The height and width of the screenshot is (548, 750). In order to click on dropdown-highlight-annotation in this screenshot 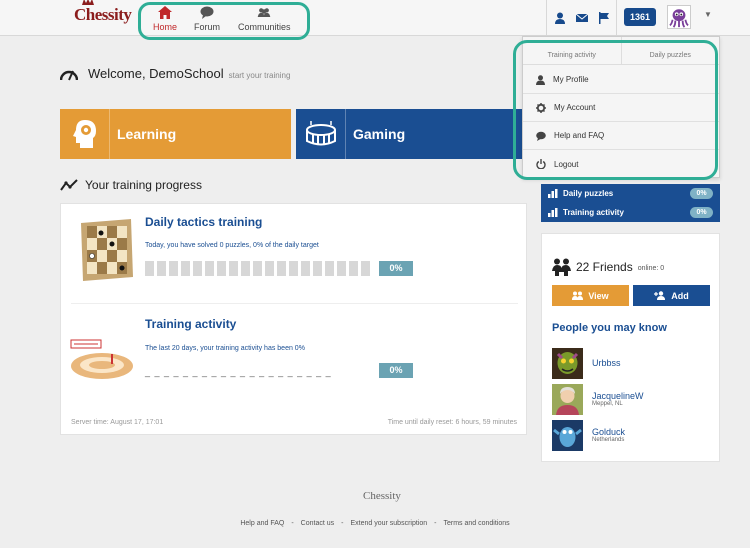, I will do `click(615, 110)`.